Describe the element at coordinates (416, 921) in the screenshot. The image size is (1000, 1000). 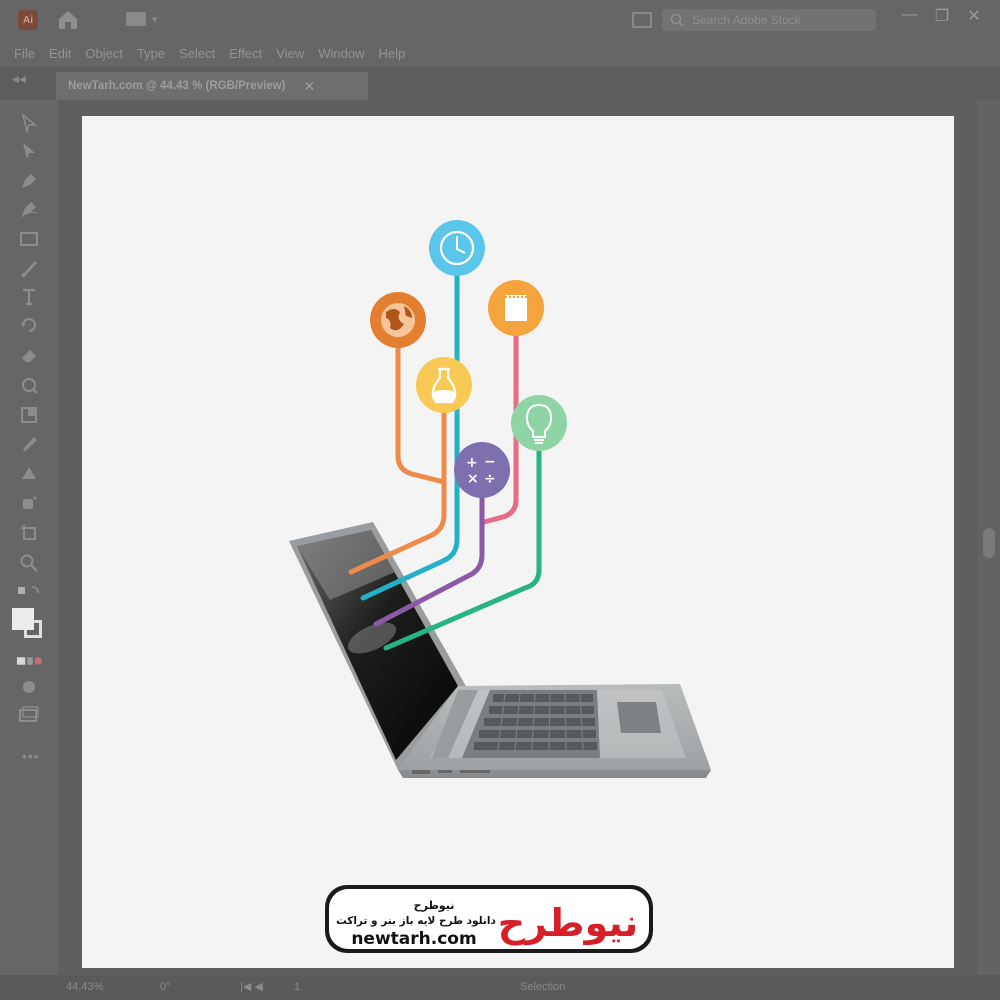
I see `watermark-tagline: دانلود طرح لایه باز بنر و تراکت` at that location.